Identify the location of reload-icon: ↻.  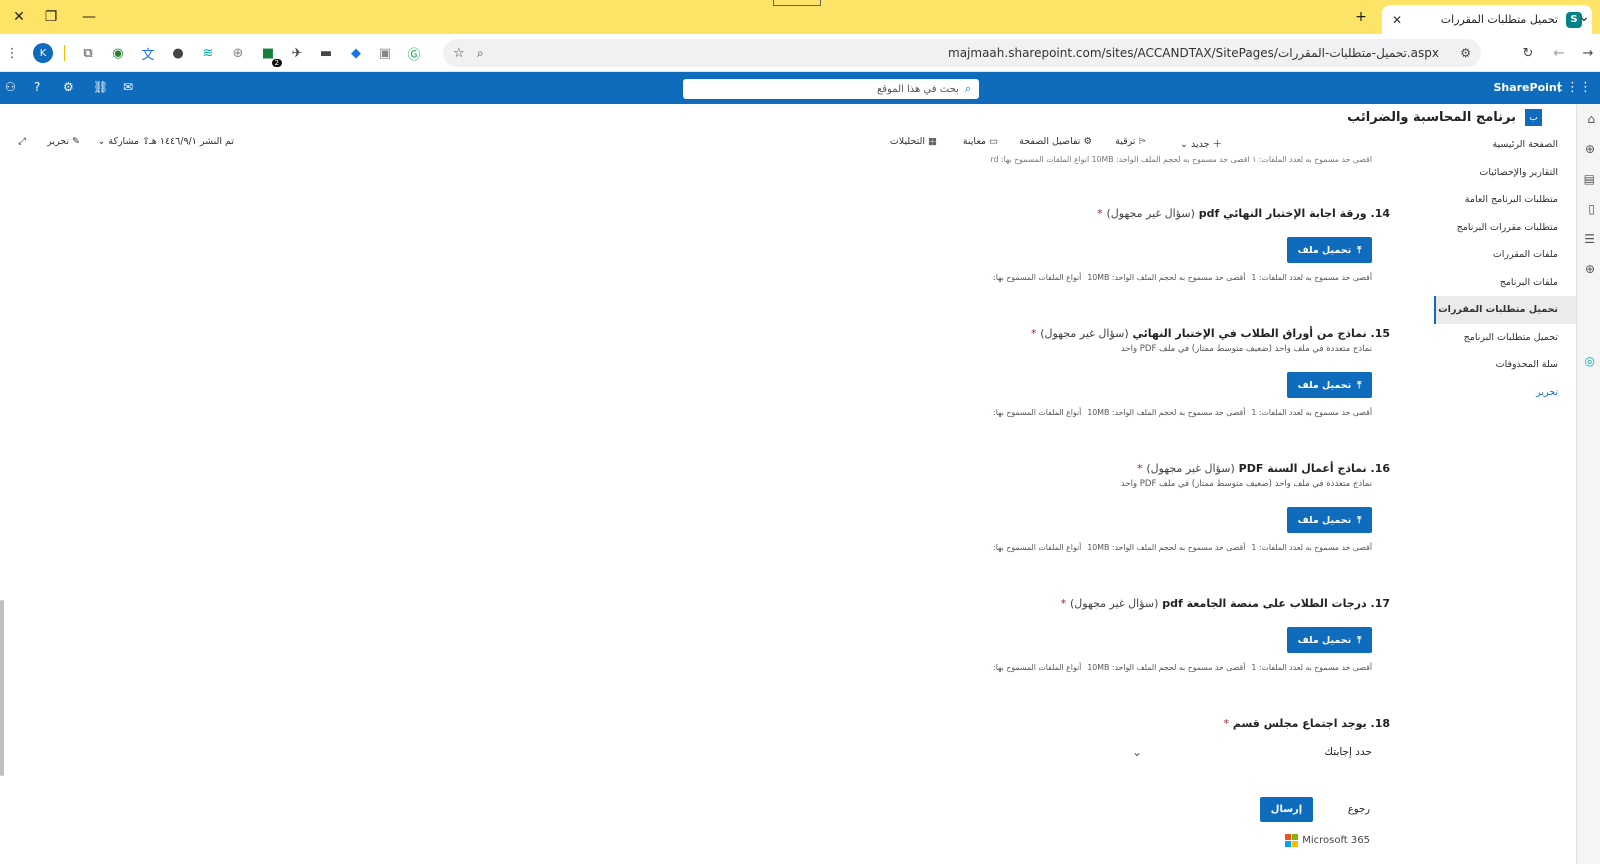
(1528, 53).